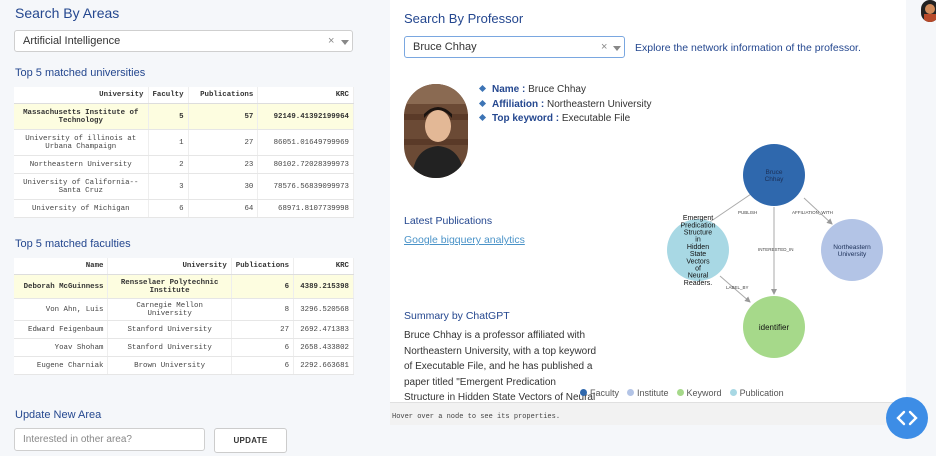 The image size is (936, 456). What do you see at coordinates (698, 254) in the screenshot?
I see `node-label-line: State` at bounding box center [698, 254].